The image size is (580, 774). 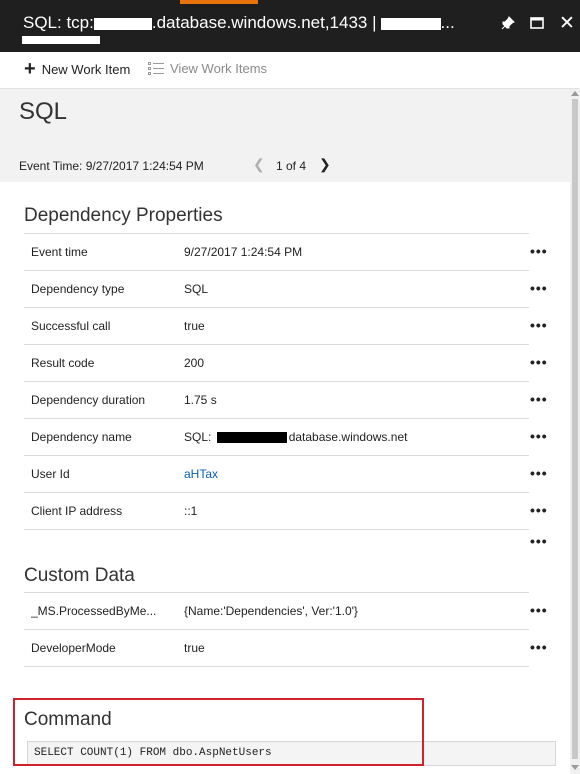 What do you see at coordinates (71, 326) in the screenshot?
I see `property-key: Successful call` at bounding box center [71, 326].